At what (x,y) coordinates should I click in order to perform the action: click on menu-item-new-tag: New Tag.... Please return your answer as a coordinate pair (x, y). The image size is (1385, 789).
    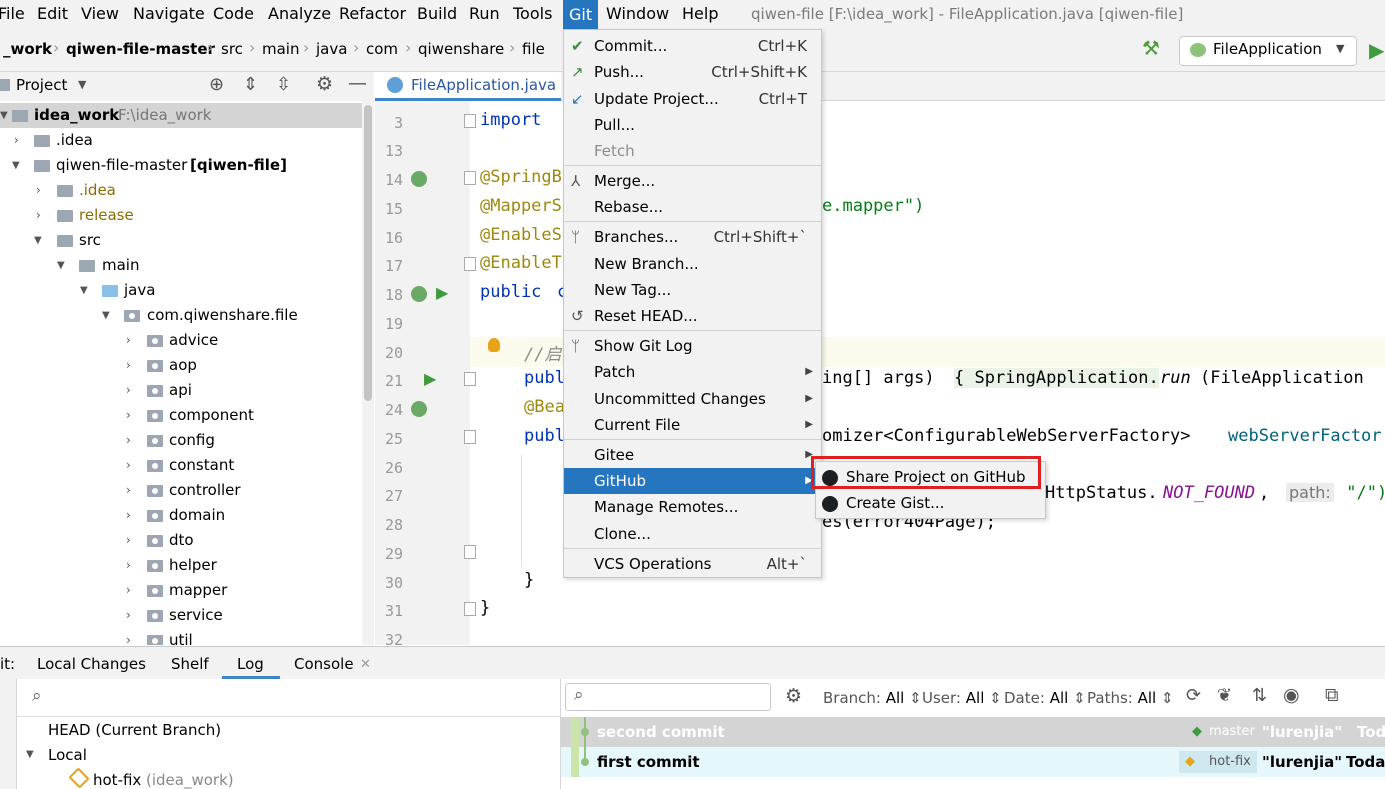
    Looking at the image, I should click on (692, 290).